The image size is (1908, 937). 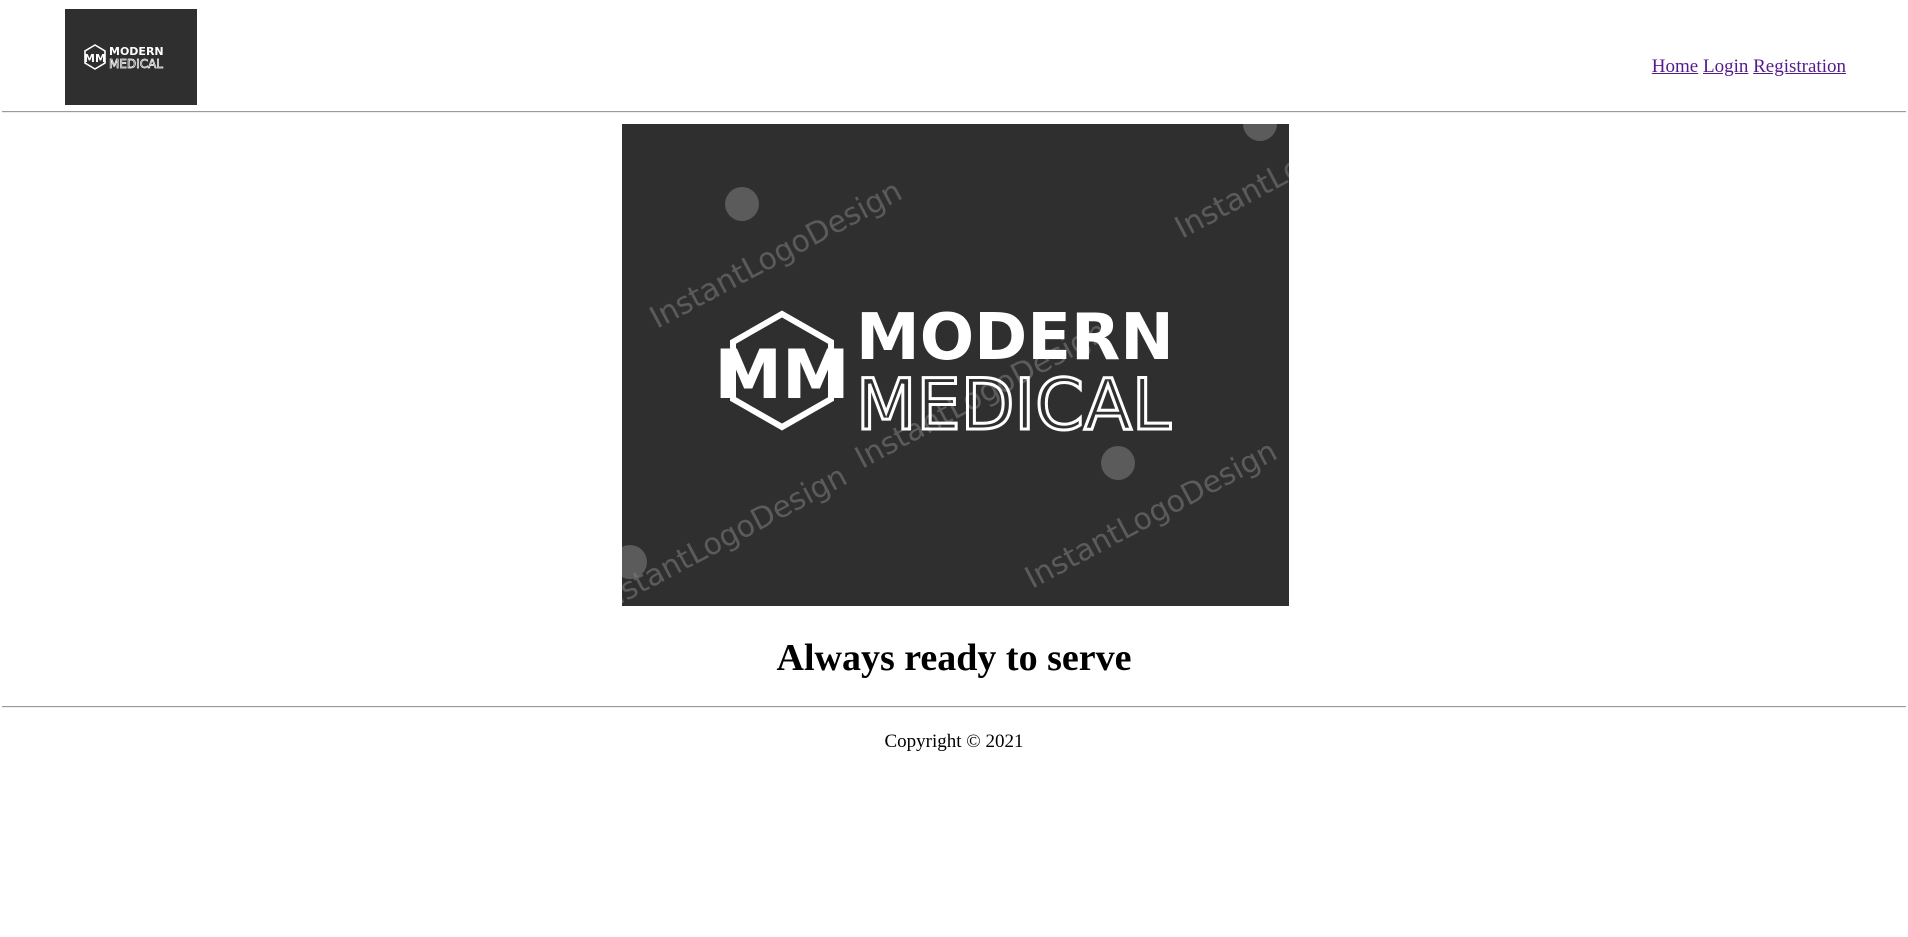 I want to click on site-logo: MM MODERN MEDICAL, so click(x=131, y=57).